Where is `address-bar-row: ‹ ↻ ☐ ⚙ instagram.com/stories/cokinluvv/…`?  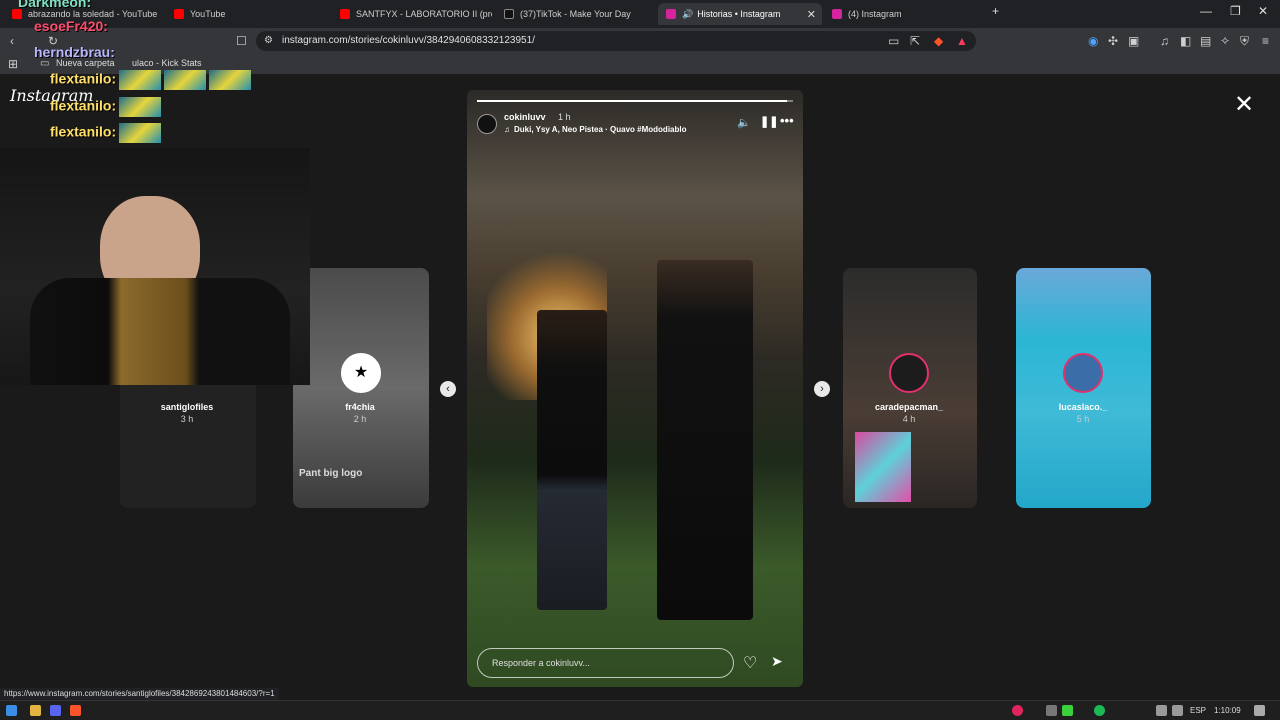 address-bar-row: ‹ ↻ ☐ ⚙ instagram.com/stories/cokinluvv/… is located at coordinates (640, 41).